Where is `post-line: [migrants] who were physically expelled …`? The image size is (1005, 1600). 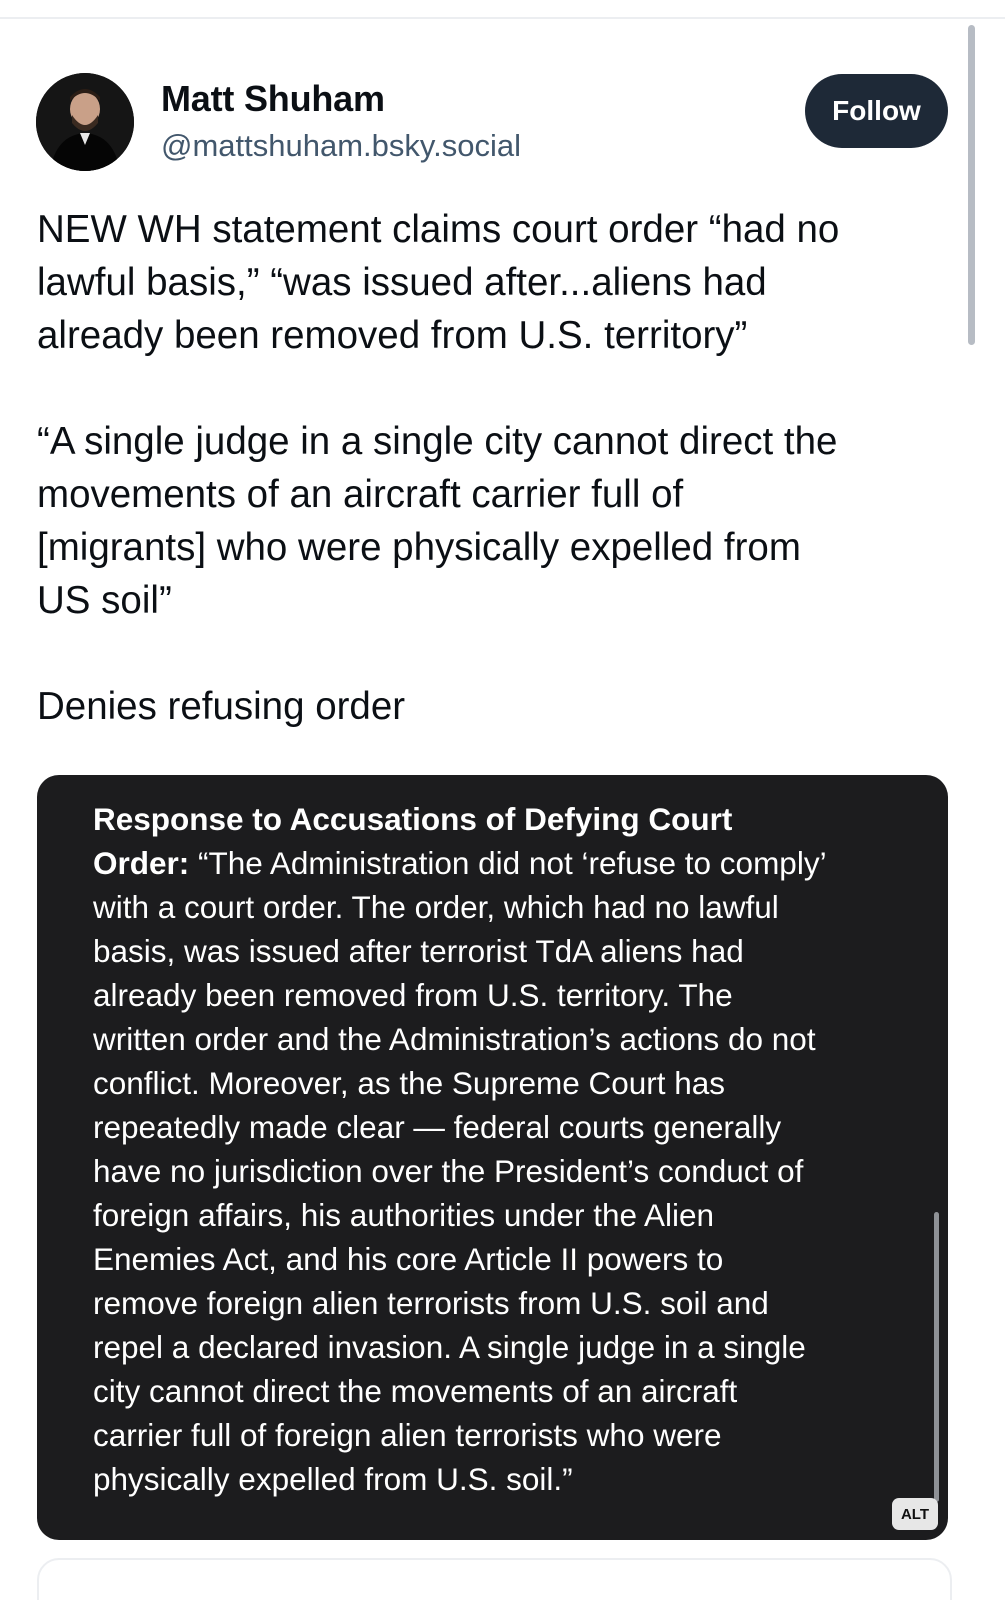 post-line: [migrants] who were physically expelled … is located at coordinates (419, 547).